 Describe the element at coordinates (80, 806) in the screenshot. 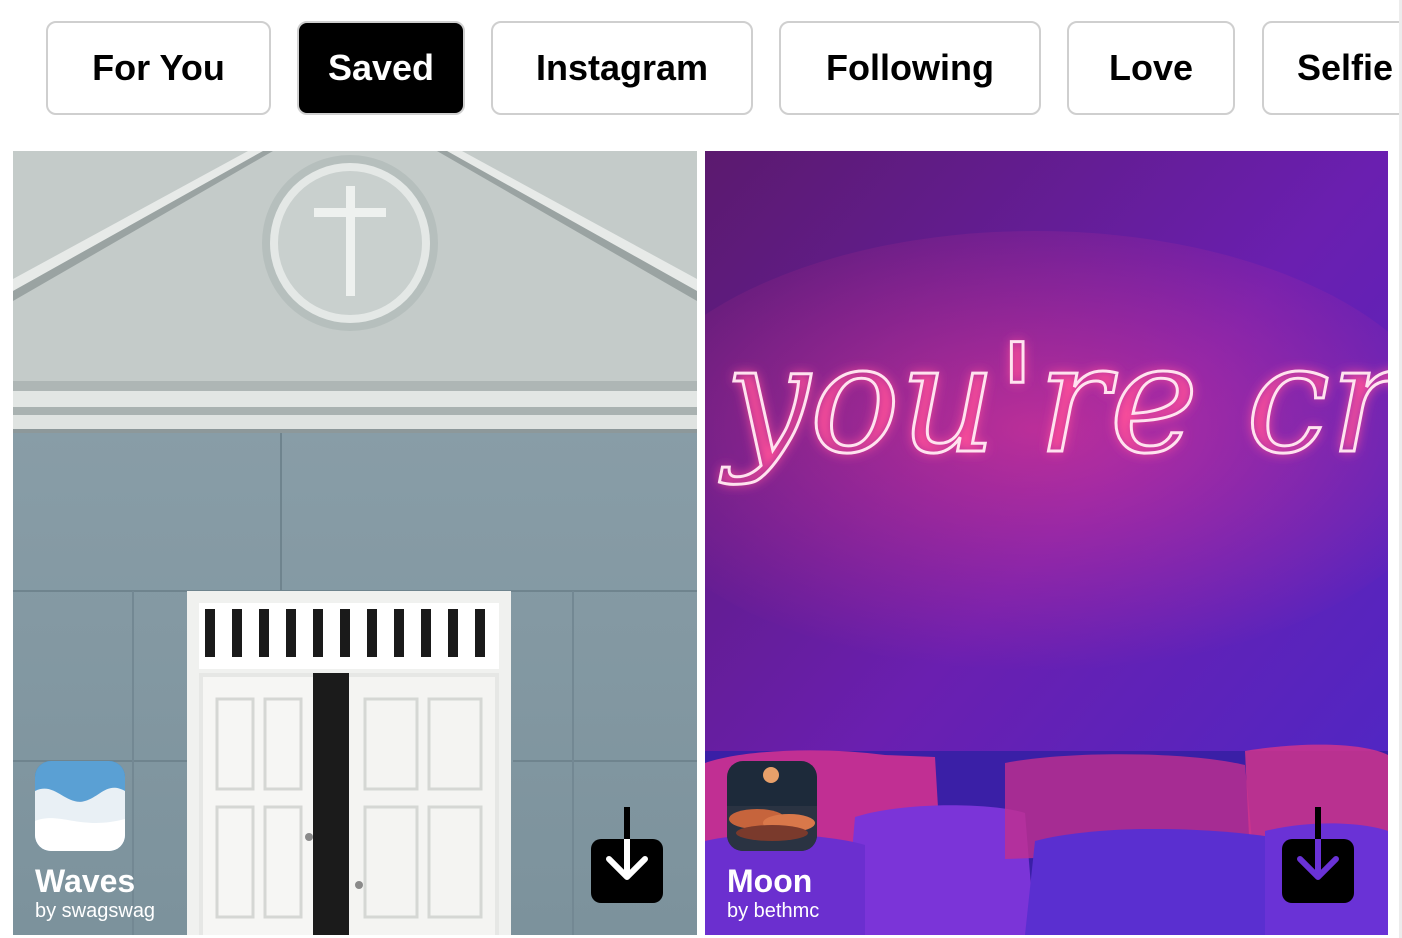

I see `waves-app-icon` at that location.